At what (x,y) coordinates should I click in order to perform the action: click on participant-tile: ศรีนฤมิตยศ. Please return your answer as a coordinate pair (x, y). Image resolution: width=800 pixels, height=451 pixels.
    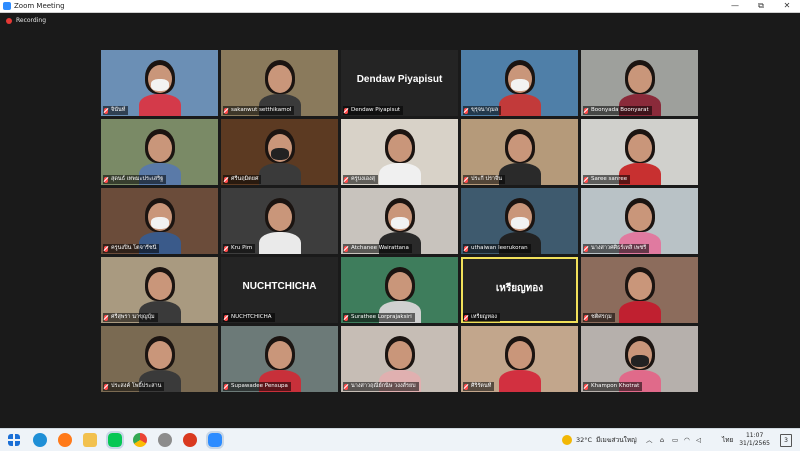
    Looking at the image, I should click on (279, 152).